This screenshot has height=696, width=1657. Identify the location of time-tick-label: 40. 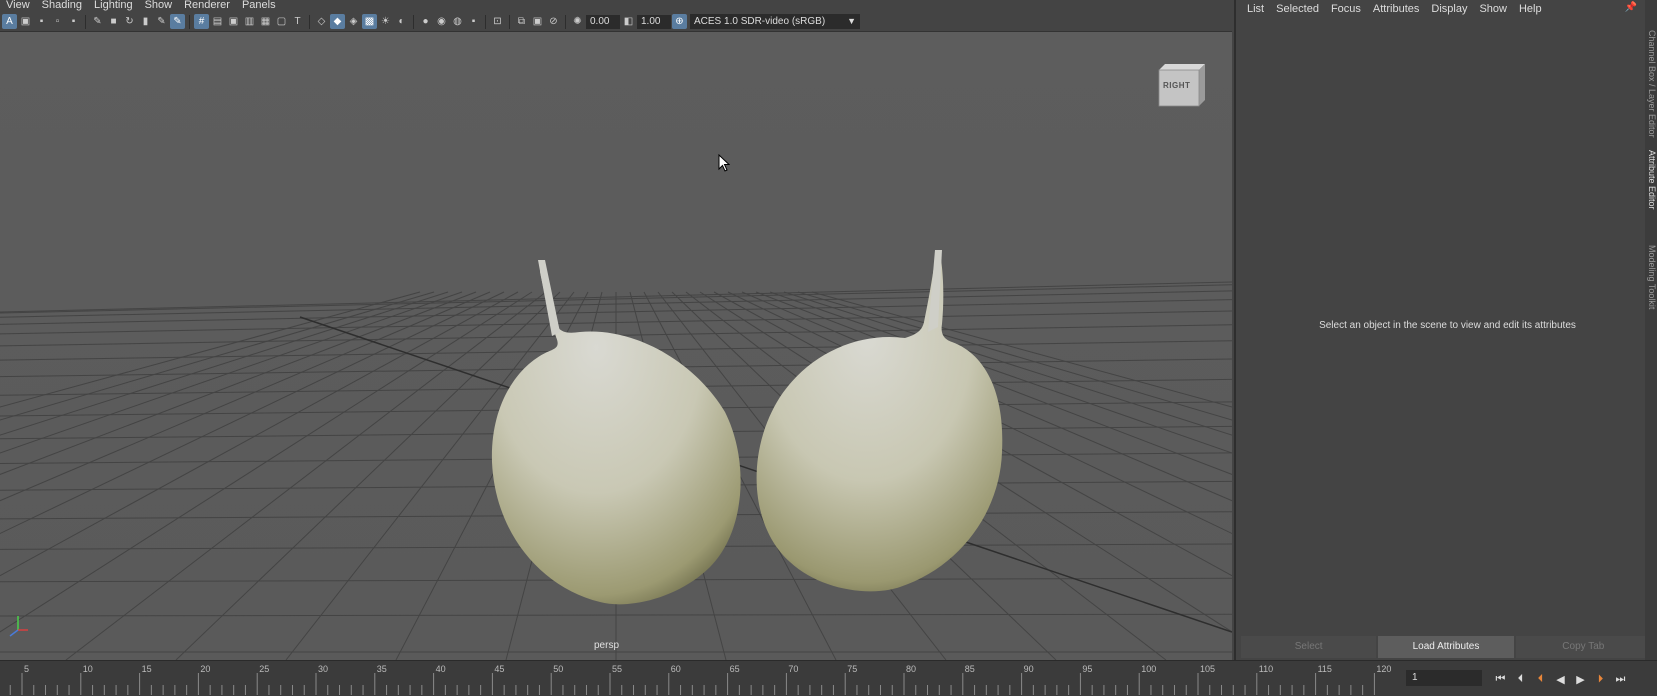
(441, 669).